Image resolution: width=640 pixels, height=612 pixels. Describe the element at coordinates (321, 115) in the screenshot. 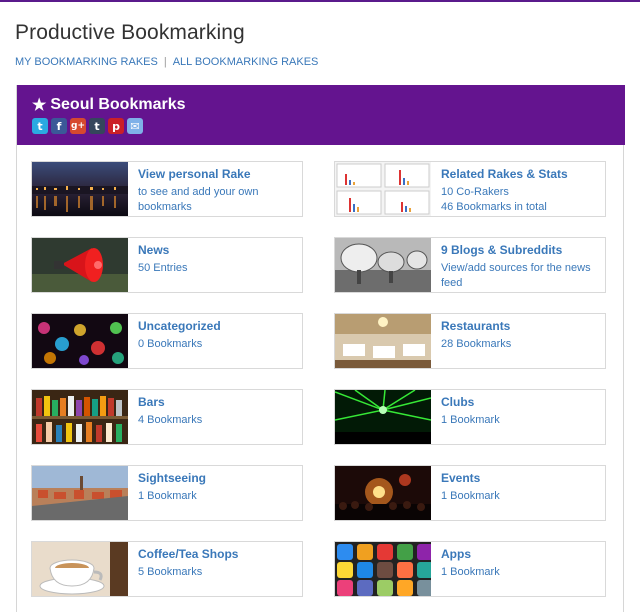

I see `panel-header: ★ Seoul Bookmarks t f g+ t p ✉` at that location.